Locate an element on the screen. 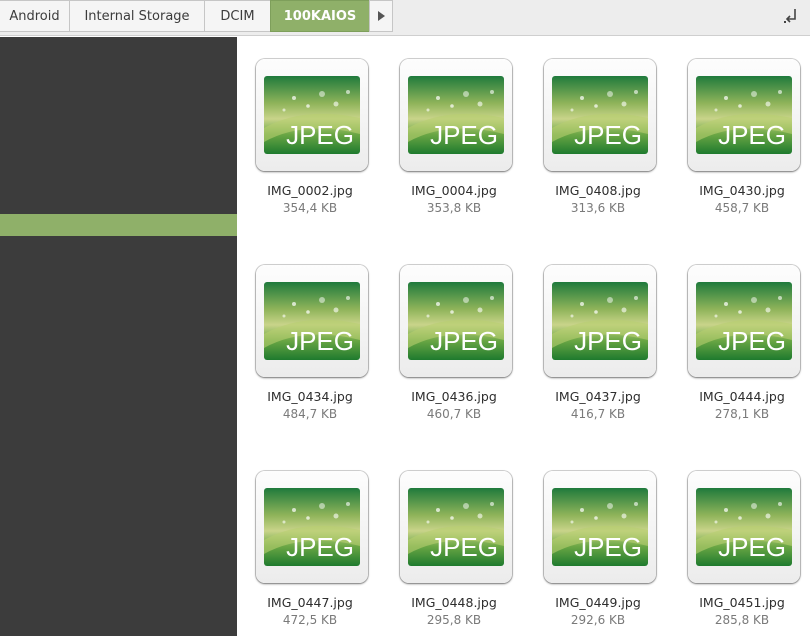  crumb-dcim: DCIM is located at coordinates (237, 16).